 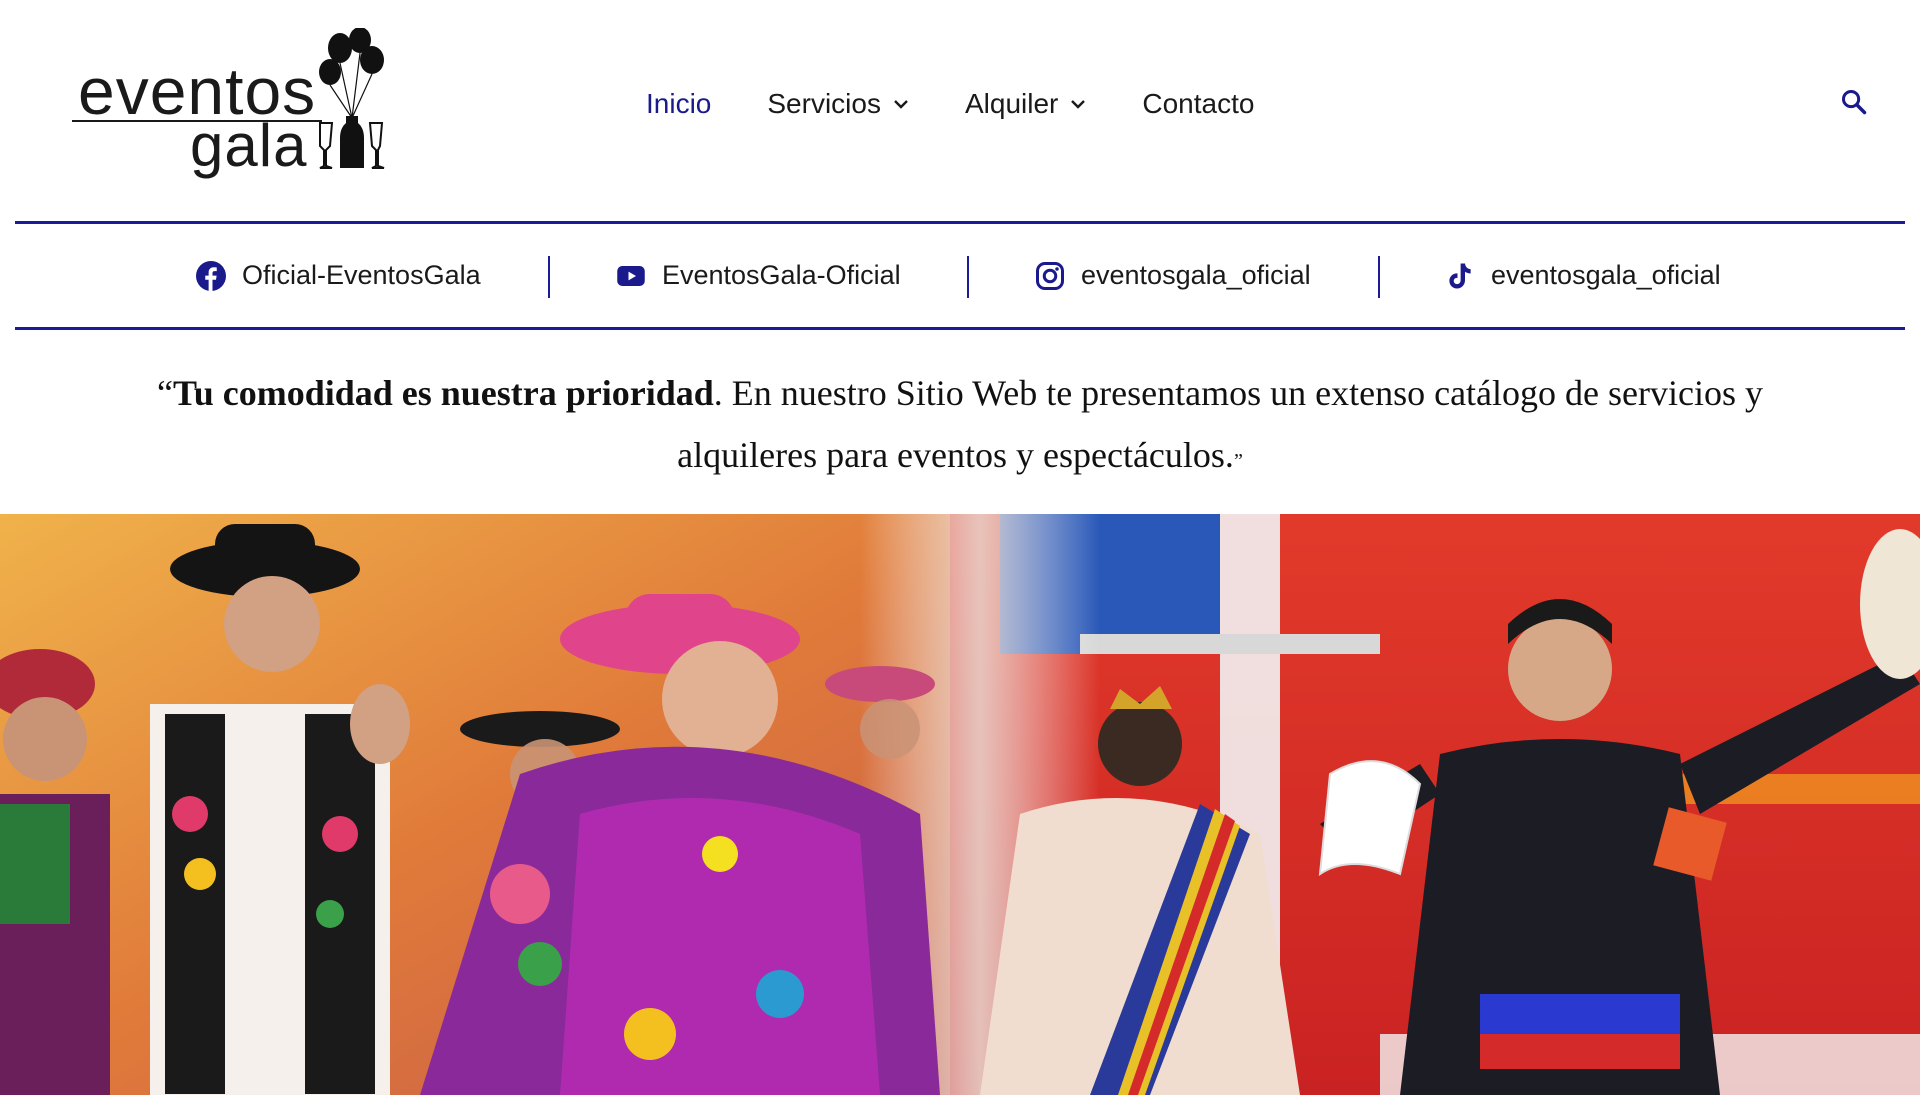 I want to click on main-nav: Inicio Servicios Alquiler Contacto, so click(x=978, y=104).